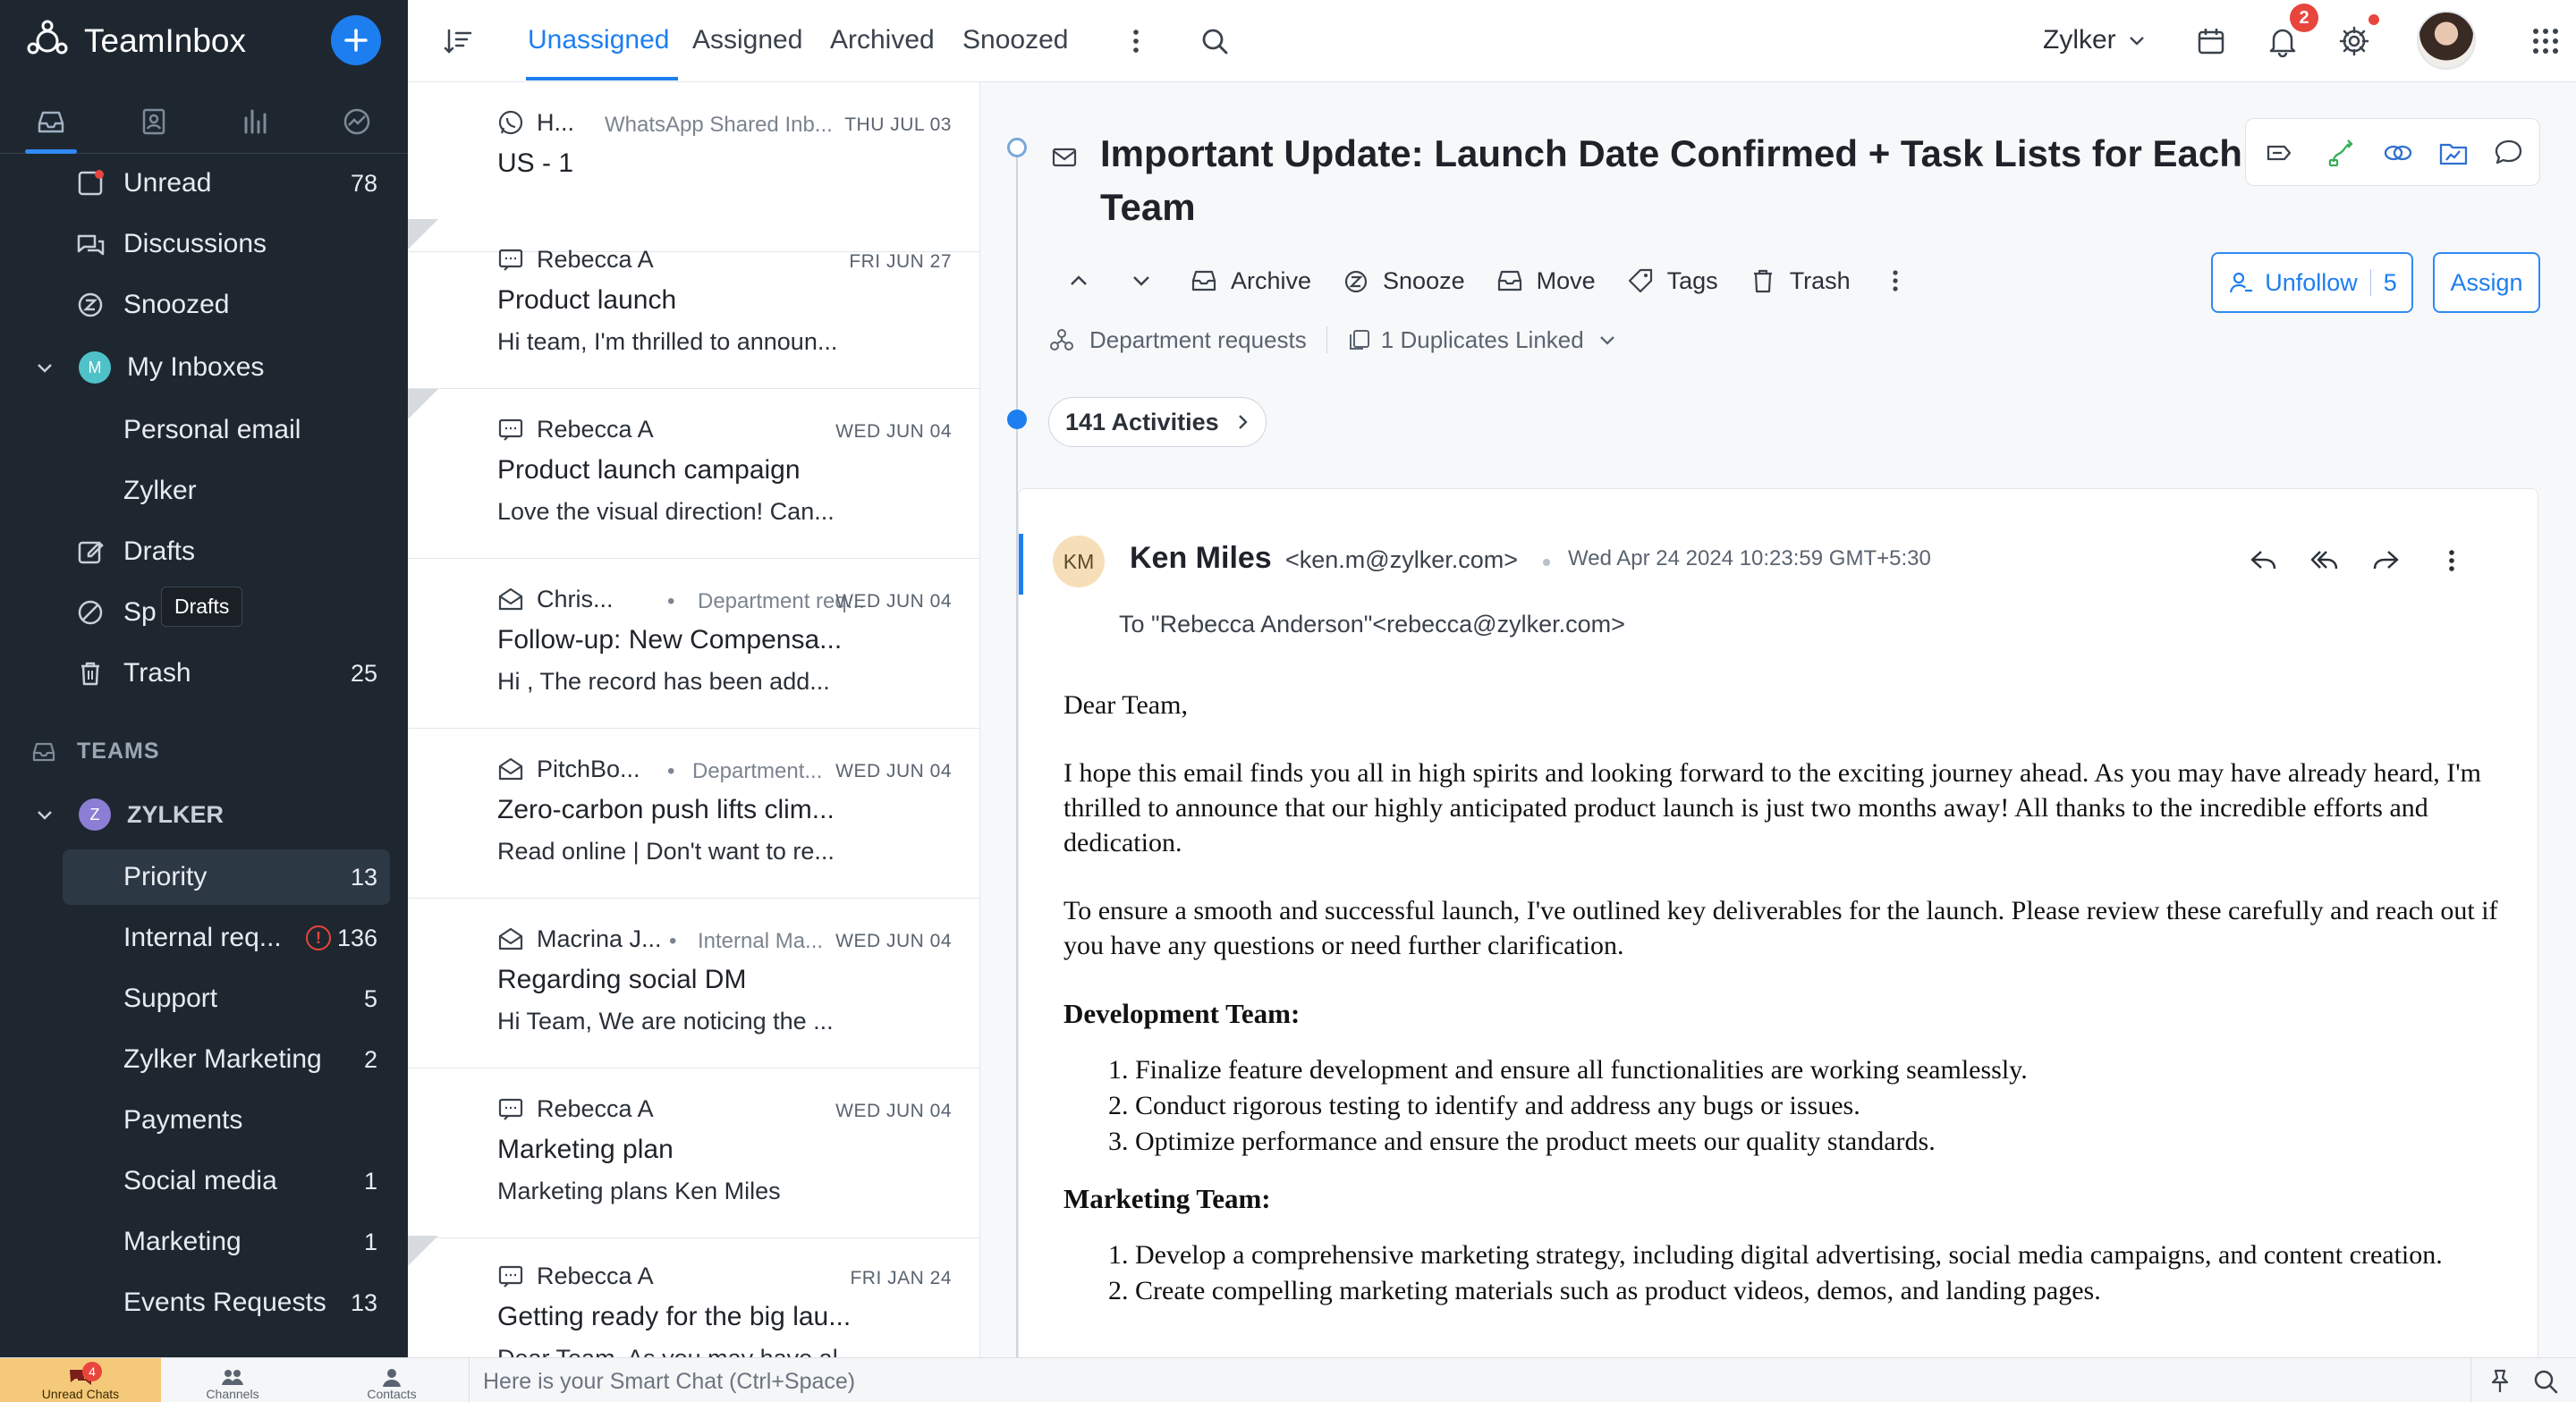  I want to click on ticket-from: Rebecca A, so click(595, 259).